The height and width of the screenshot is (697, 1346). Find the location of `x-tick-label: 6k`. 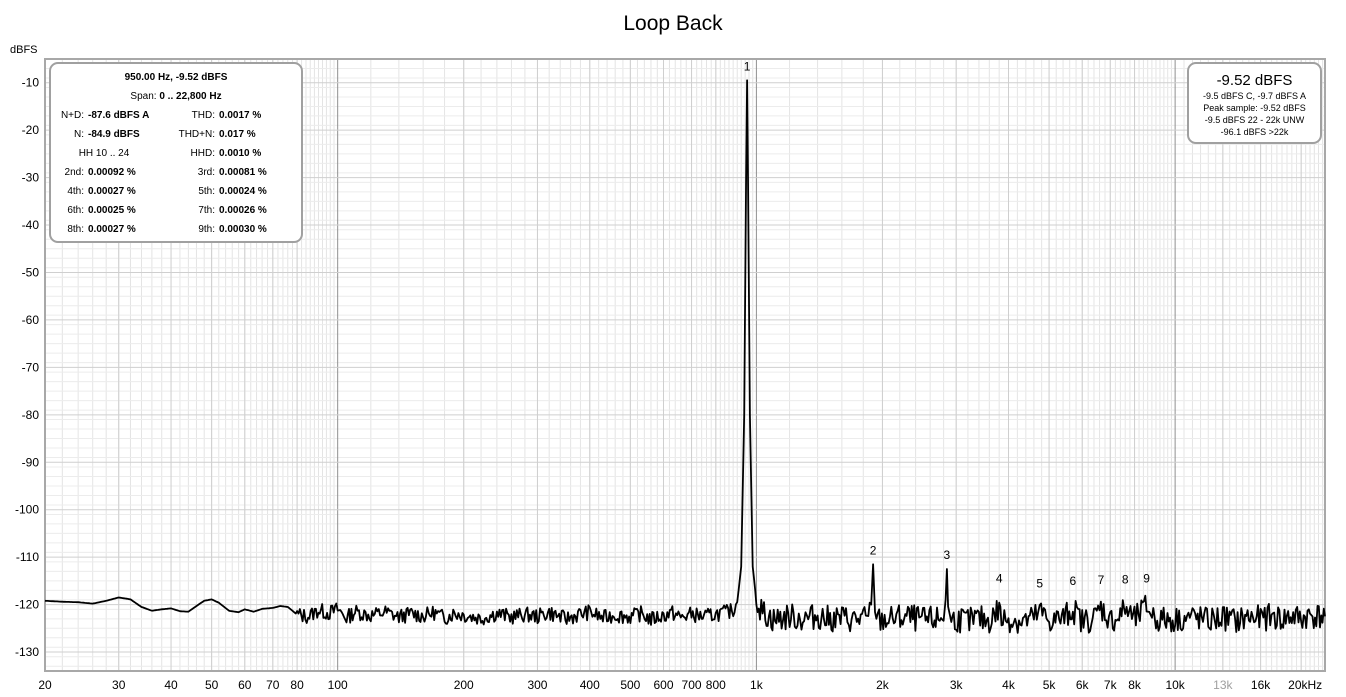

x-tick-label: 6k is located at coordinates (1083, 685).